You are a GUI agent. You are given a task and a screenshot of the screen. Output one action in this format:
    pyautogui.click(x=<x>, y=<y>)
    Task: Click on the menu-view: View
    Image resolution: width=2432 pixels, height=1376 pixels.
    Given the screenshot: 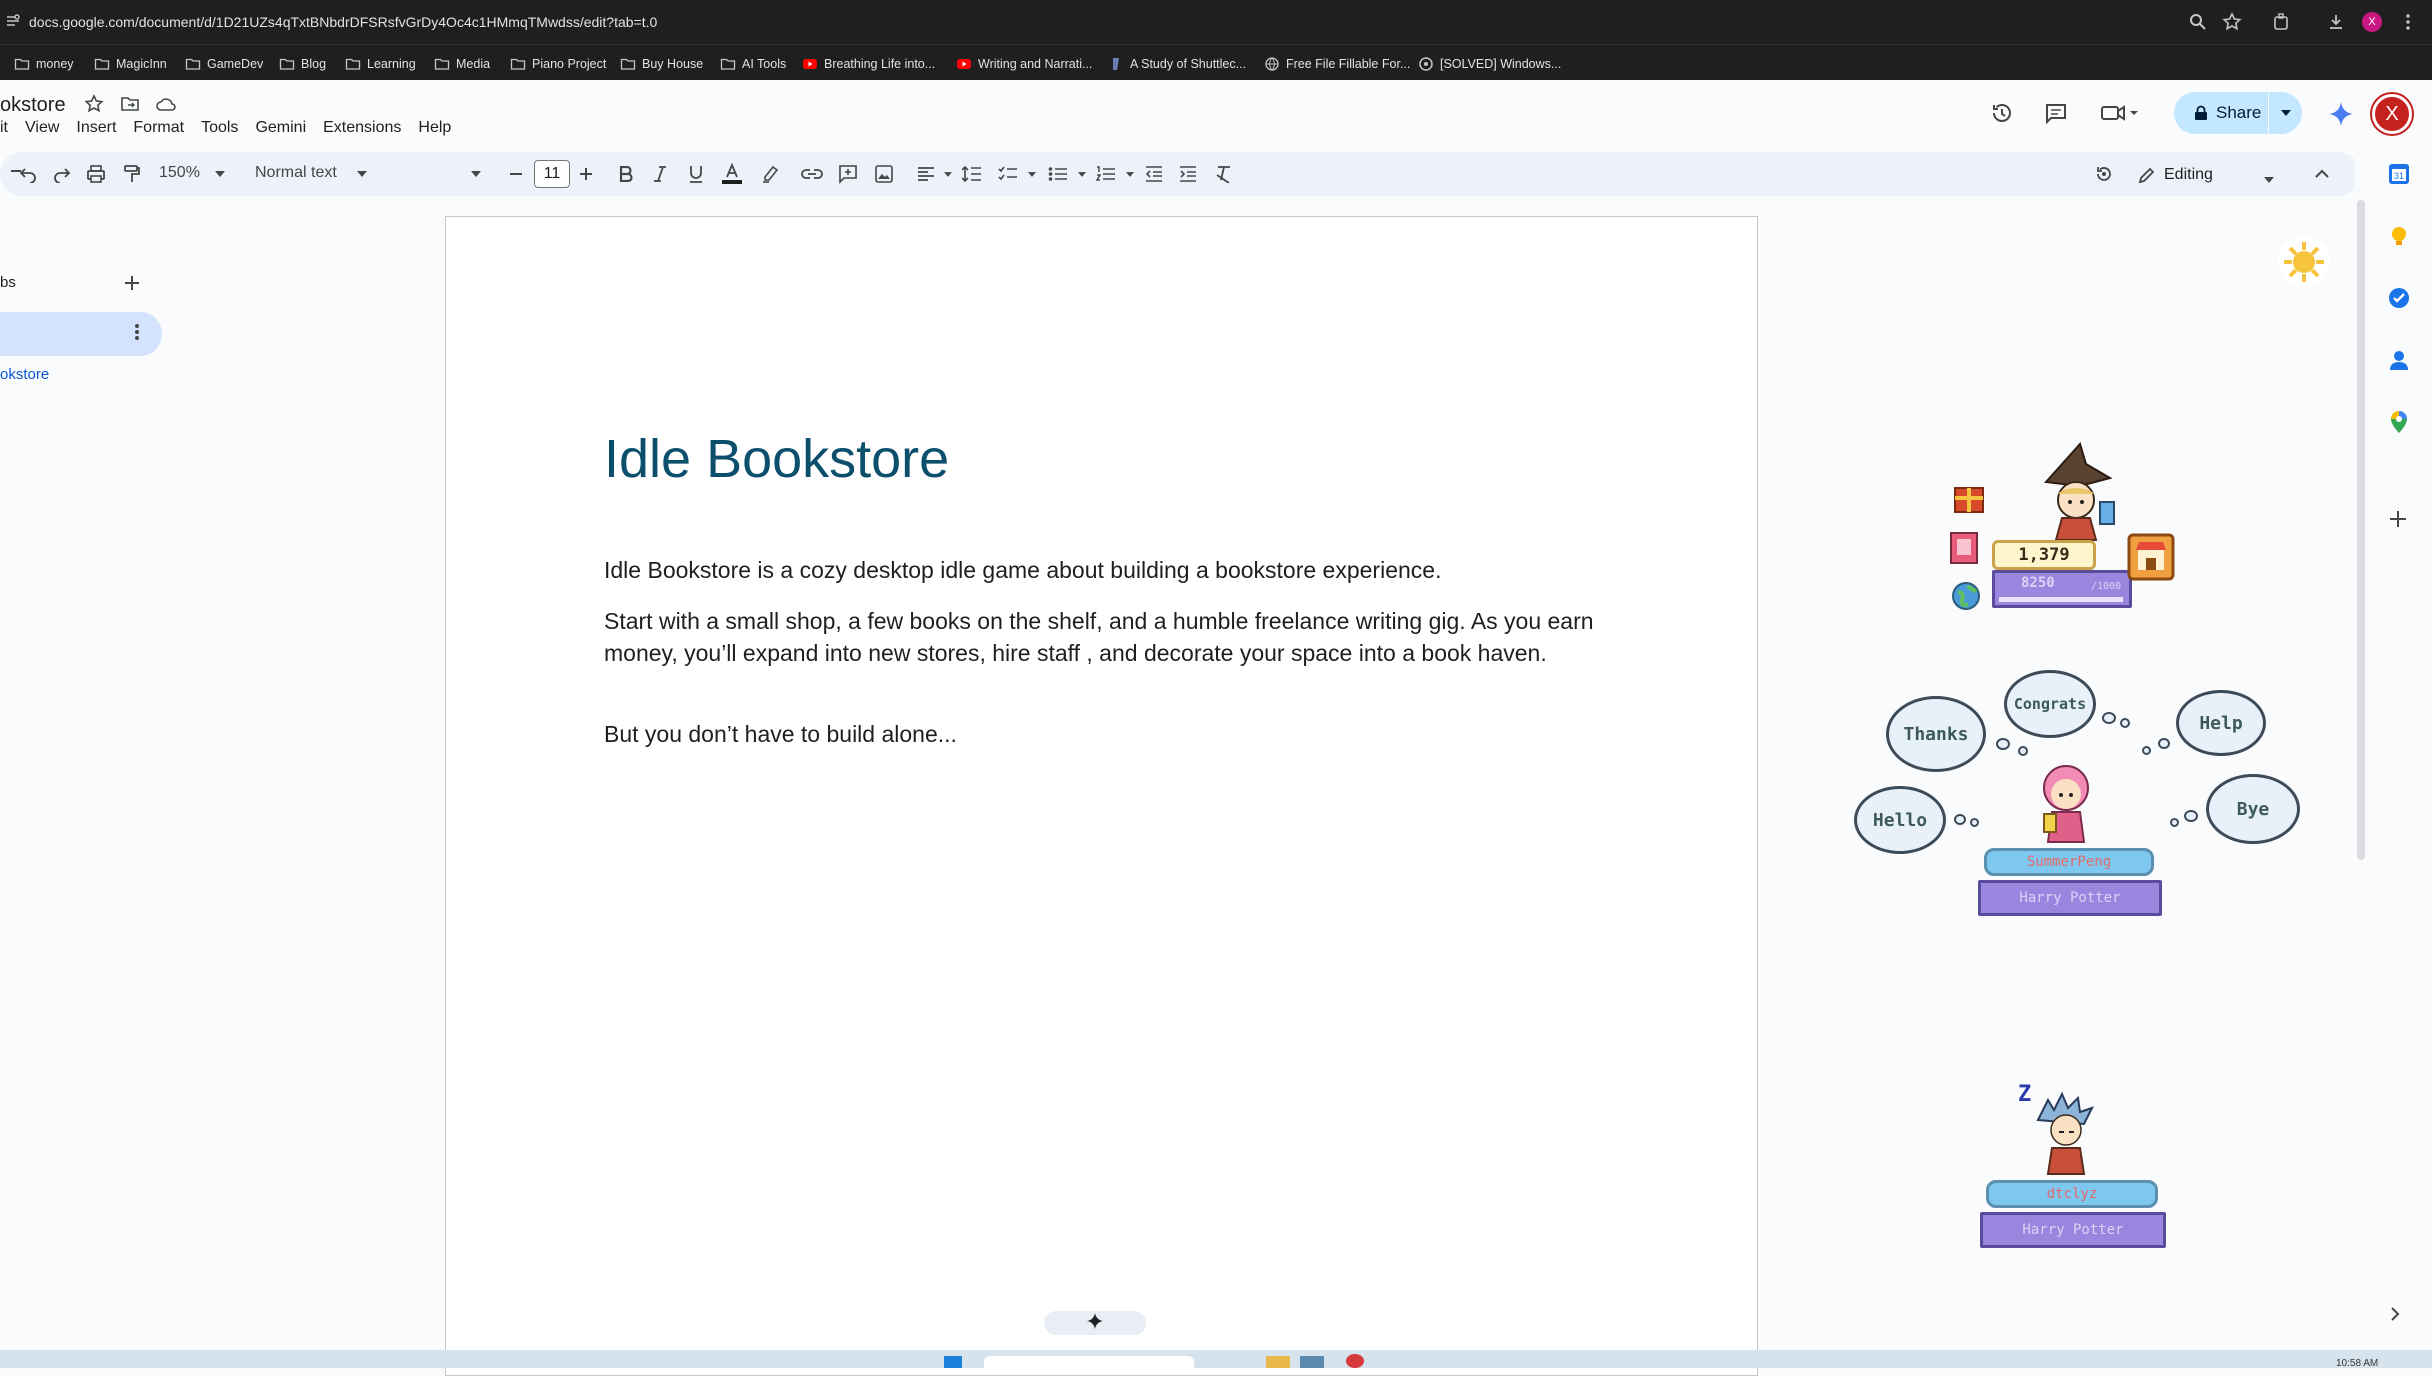 What is the action you would take?
    pyautogui.click(x=42, y=131)
    